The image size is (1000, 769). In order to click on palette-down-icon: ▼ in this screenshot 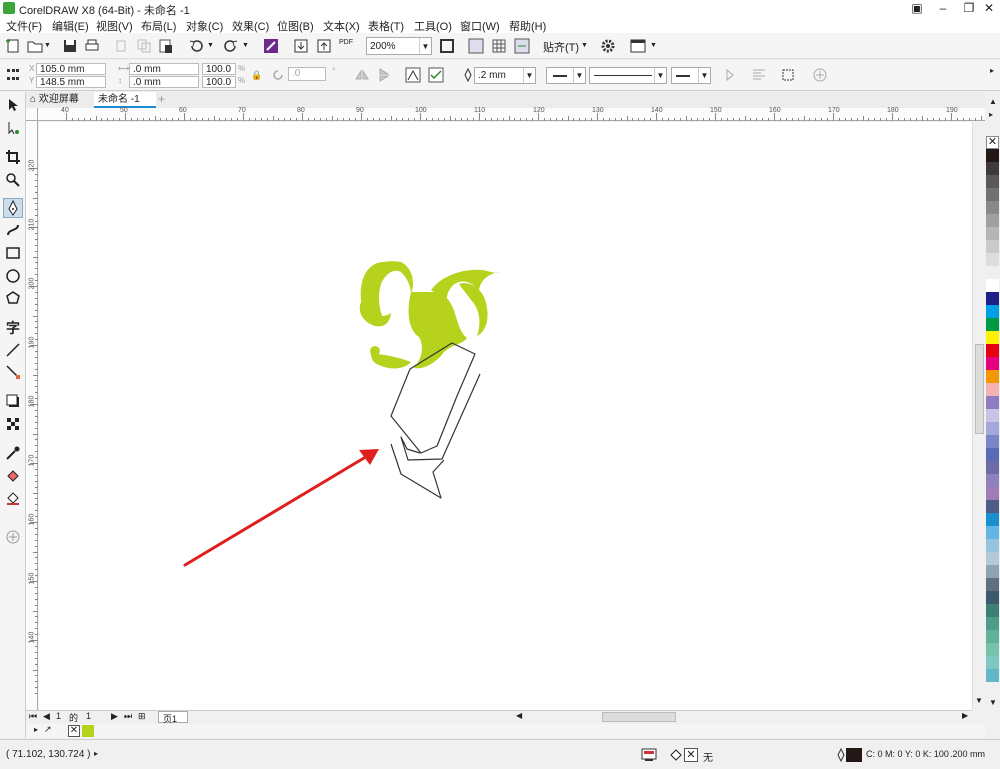, I will do `click(993, 702)`.